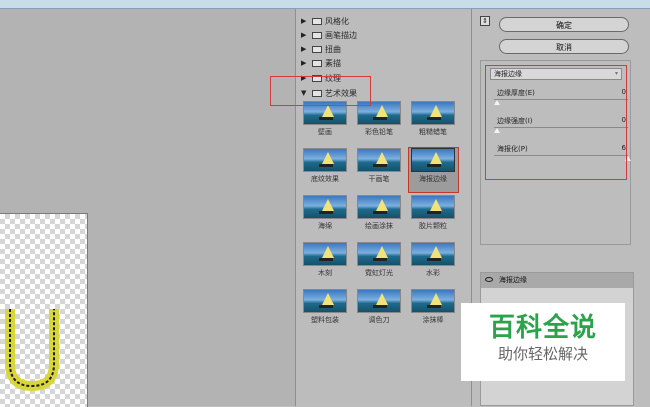 This screenshot has width=650, height=407. I want to click on filter-thumbnail: 霓虹灯光, so click(379, 260).